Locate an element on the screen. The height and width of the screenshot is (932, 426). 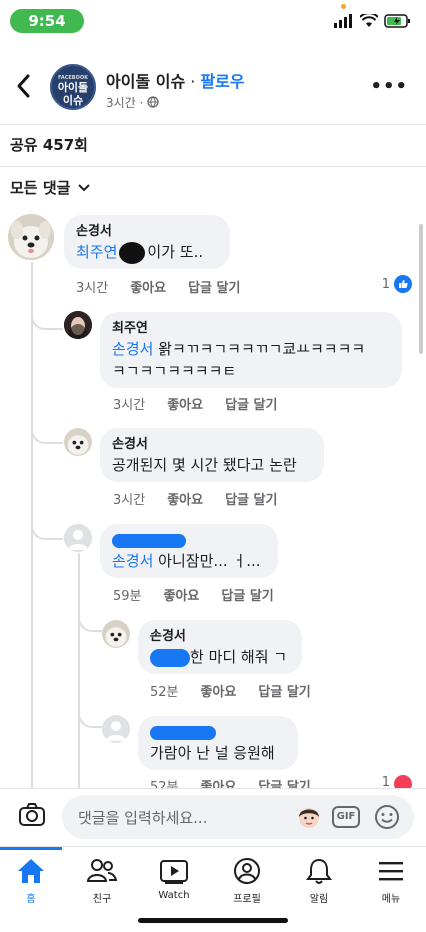
camera-icon is located at coordinates (32, 815).